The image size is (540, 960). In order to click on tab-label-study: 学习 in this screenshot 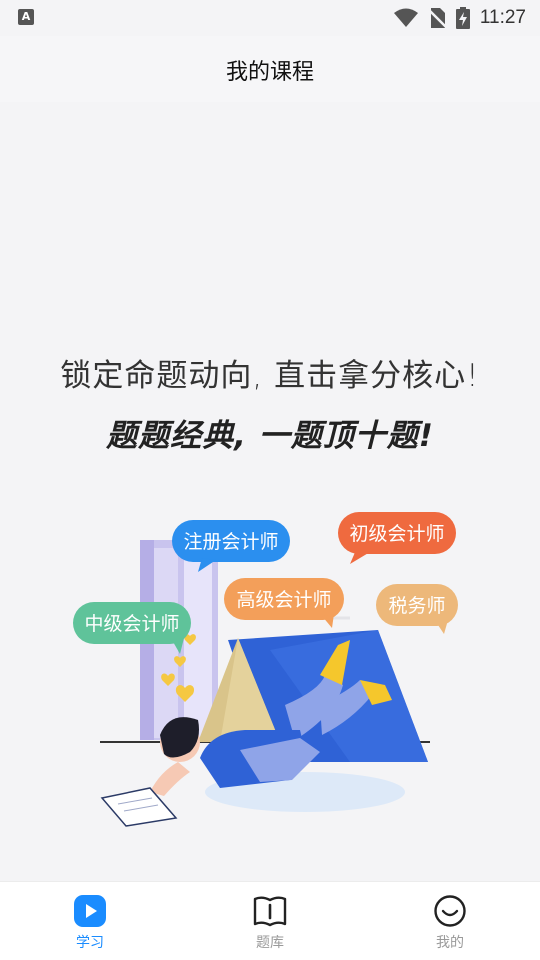, I will do `click(90, 943)`.